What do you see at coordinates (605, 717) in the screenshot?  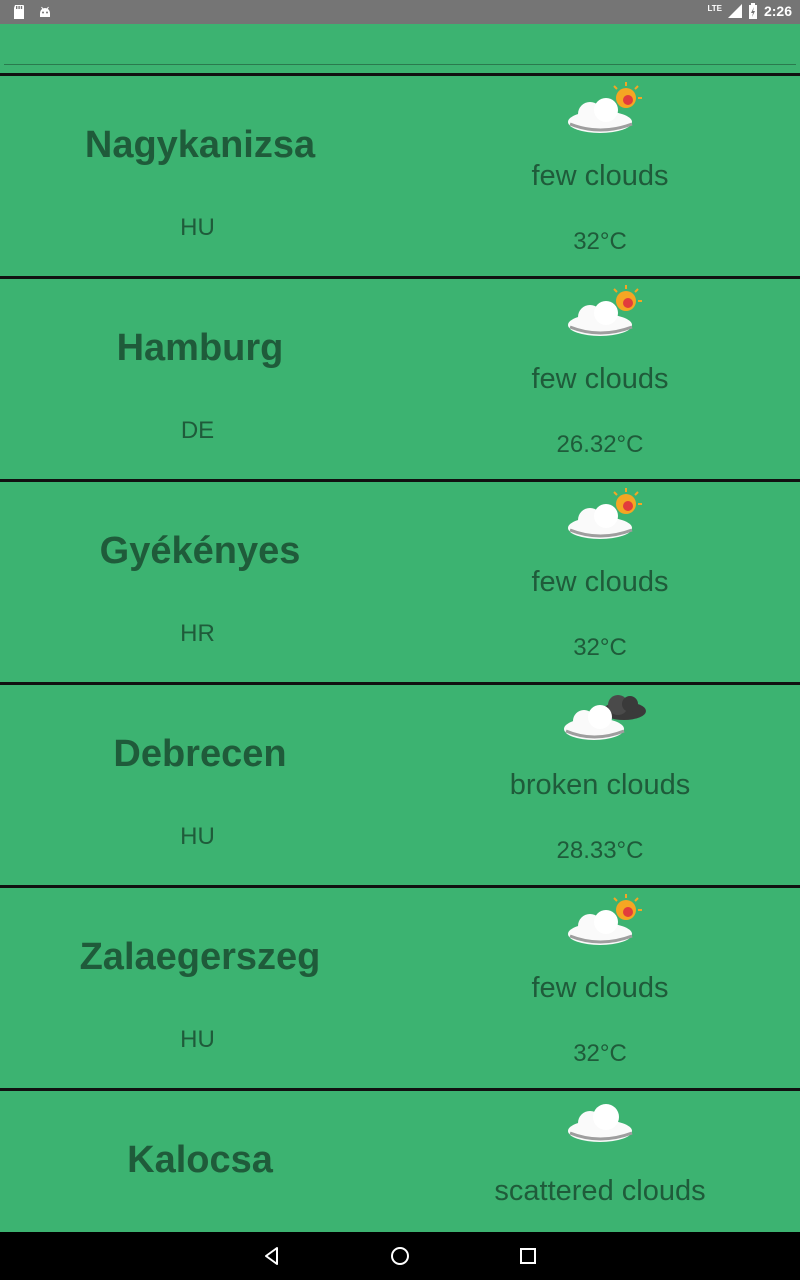 I see `broken-clouds-icon` at bounding box center [605, 717].